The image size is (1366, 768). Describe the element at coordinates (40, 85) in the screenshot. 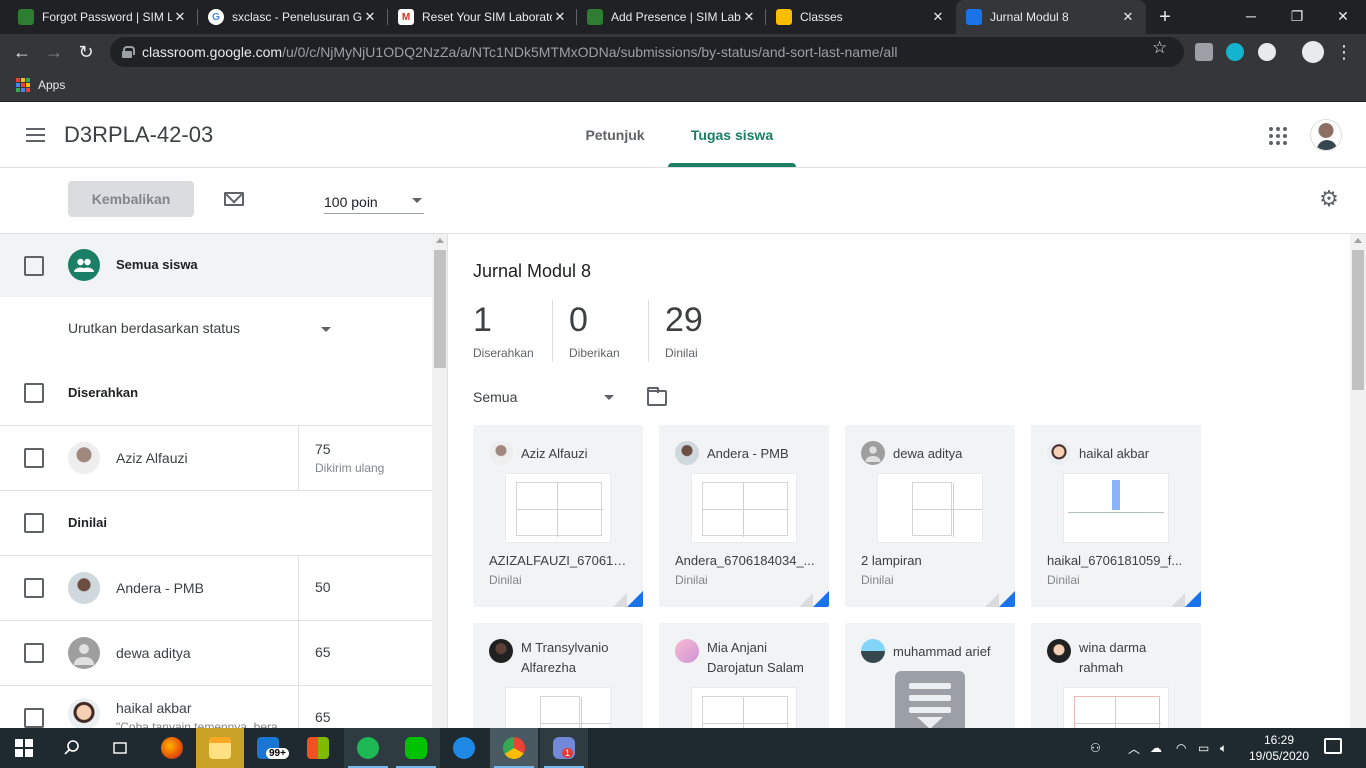

I see `apps-shortcut: Apps` at that location.